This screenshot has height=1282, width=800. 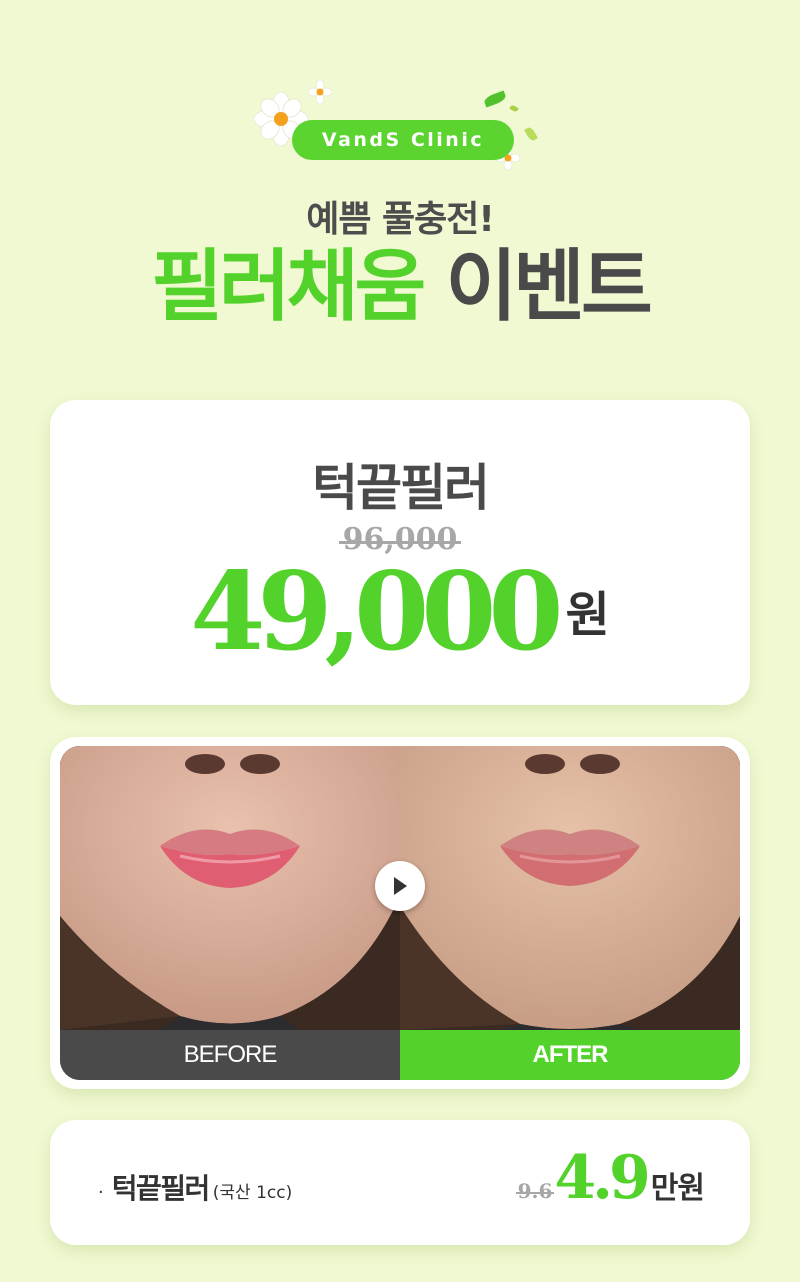 What do you see at coordinates (400, 1182) in the screenshot?
I see `summary-card: · 턱끝필러 (국산 1cc) 9.6 4.9 만원` at bounding box center [400, 1182].